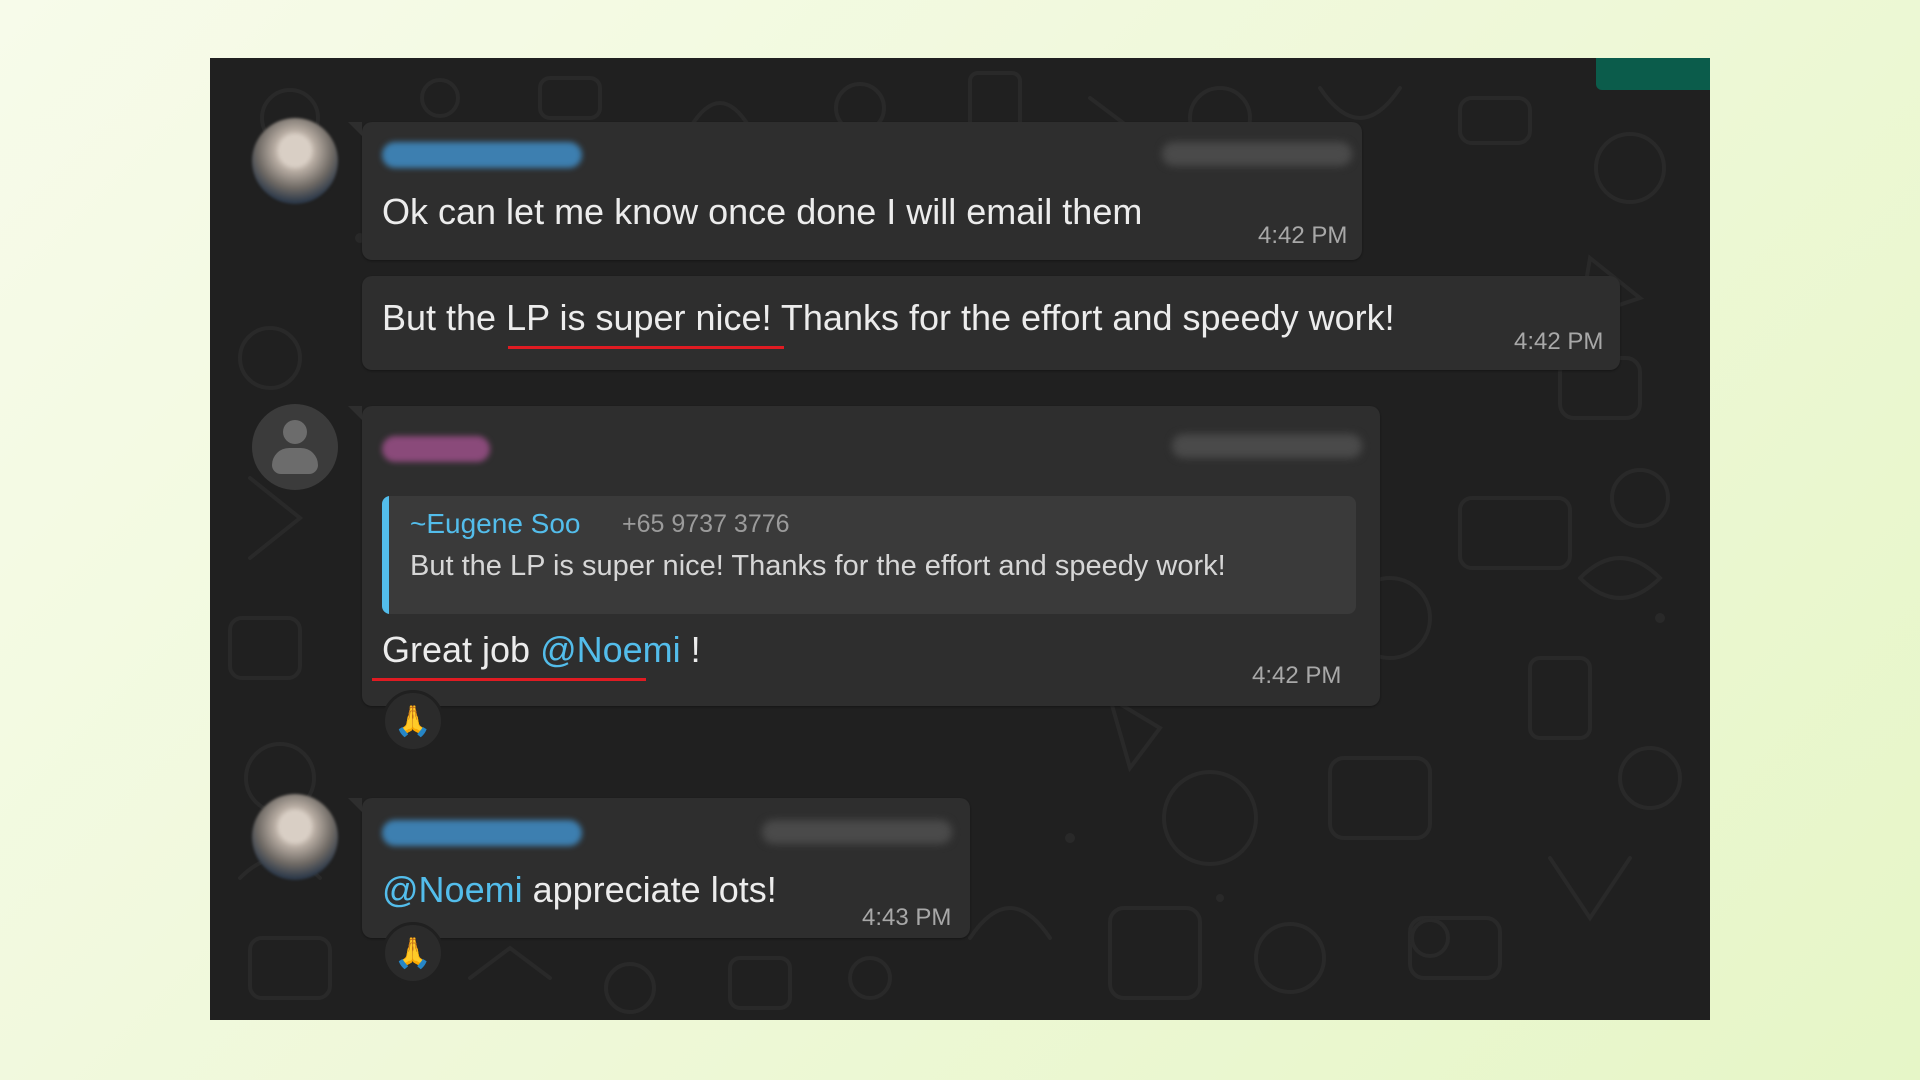 The image size is (1920, 1080). Describe the element at coordinates (659, 868) in the screenshot. I see `message-bubble: @Noemi appreciate lots! 4:43 PM` at that location.